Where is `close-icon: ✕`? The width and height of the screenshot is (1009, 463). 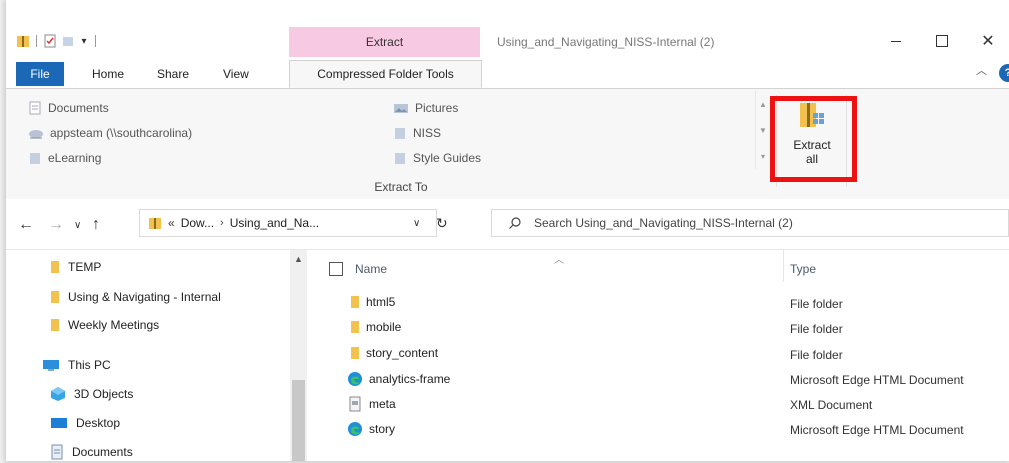 close-icon: ✕ is located at coordinates (988, 41).